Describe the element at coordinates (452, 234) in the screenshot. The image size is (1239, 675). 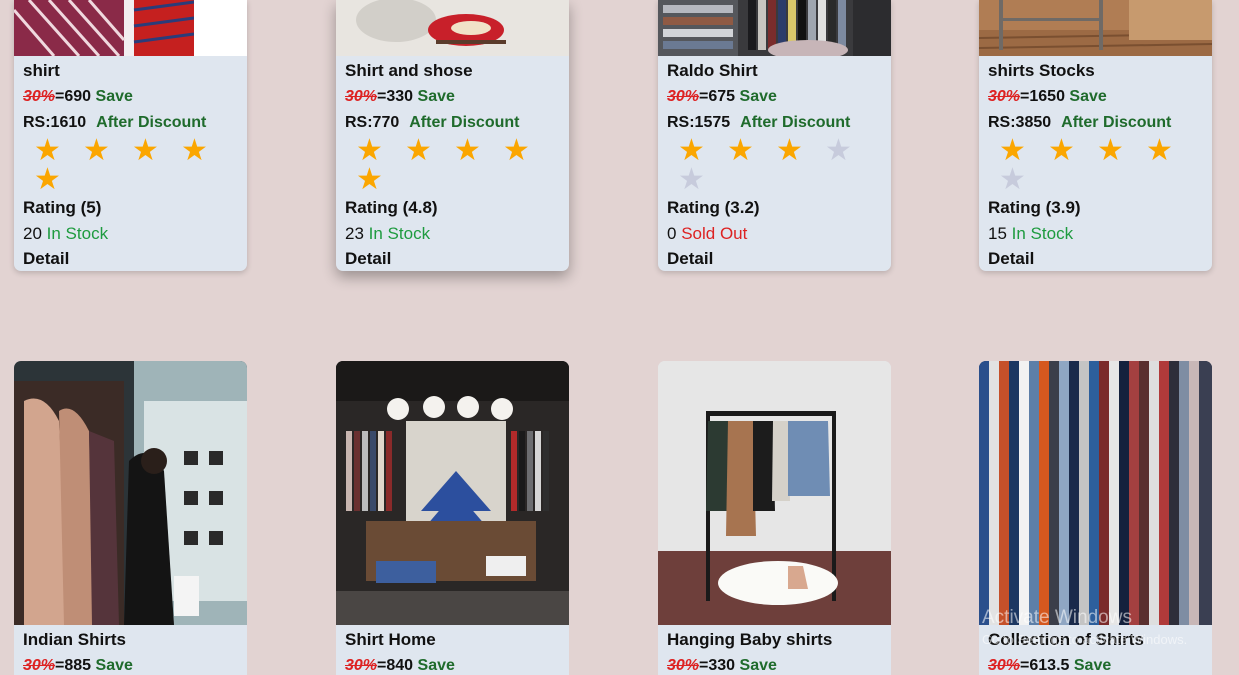
I see `stock-line: 23 In Stock` at that location.